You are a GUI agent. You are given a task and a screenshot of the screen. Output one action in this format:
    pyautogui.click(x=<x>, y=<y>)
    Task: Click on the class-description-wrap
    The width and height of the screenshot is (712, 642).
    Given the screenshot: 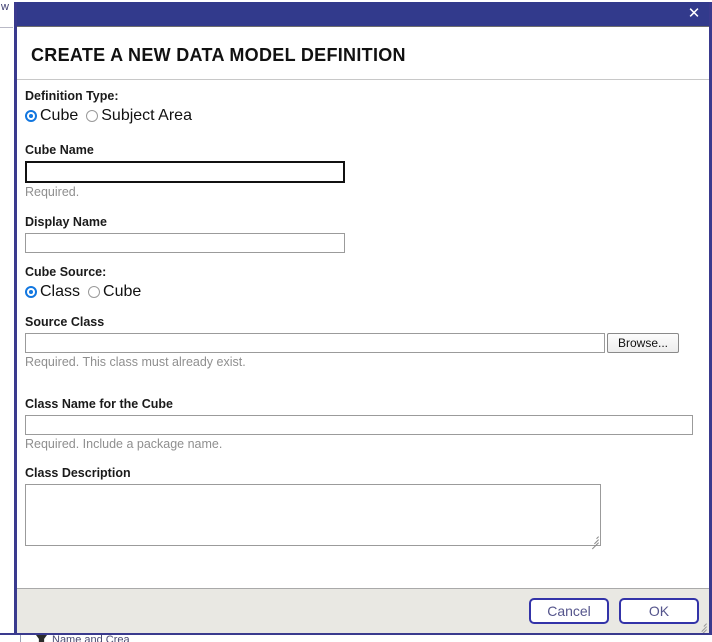 What is the action you would take?
    pyautogui.click(x=313, y=517)
    